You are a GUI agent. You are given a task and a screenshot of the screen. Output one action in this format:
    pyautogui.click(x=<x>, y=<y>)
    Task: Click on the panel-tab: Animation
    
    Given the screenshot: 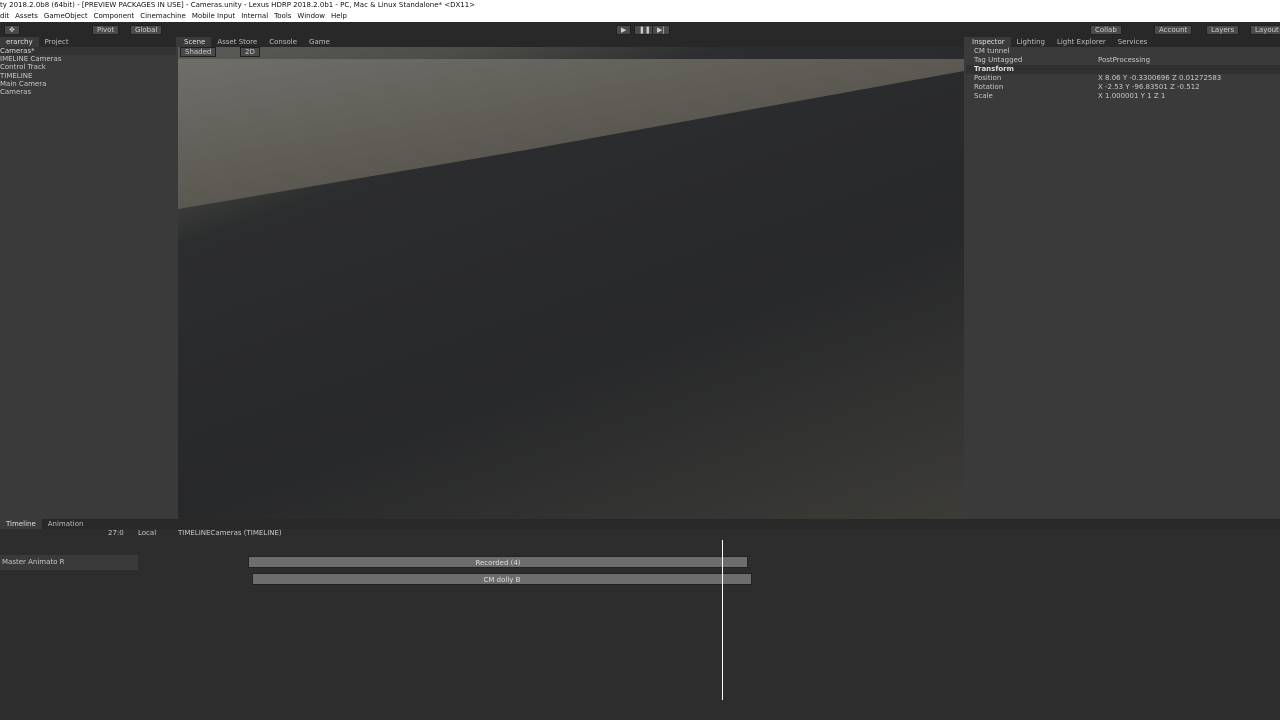 What is the action you would take?
    pyautogui.click(x=66, y=524)
    